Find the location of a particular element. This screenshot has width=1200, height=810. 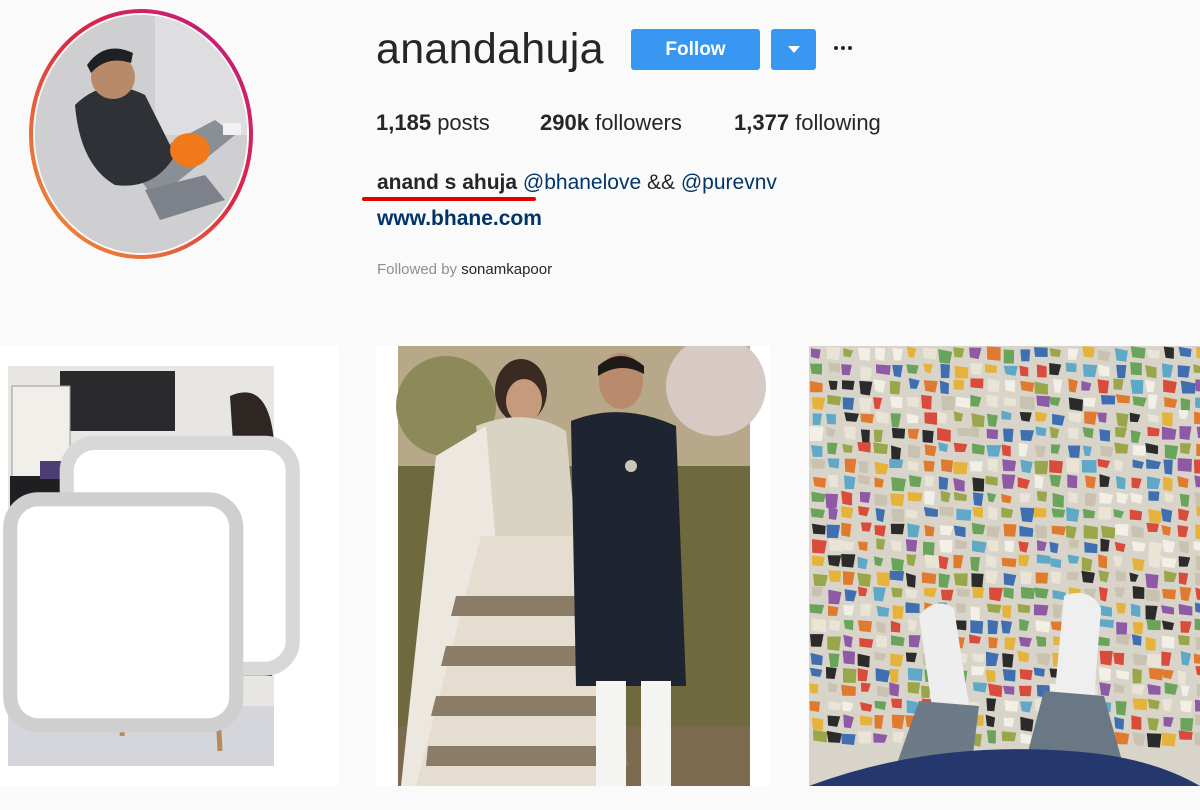

posts-count-label: posts is located at coordinates (463, 122).